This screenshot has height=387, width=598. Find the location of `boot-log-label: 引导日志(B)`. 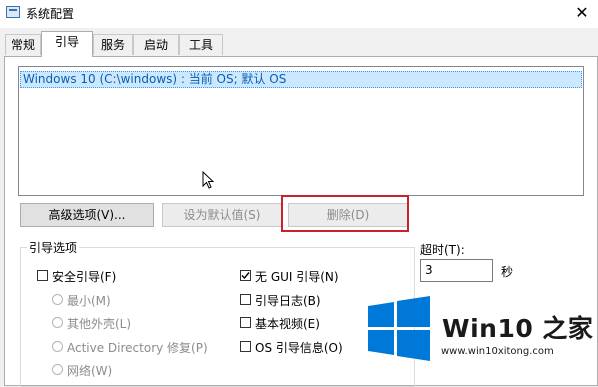

boot-log-label: 引导日志(B) is located at coordinates (288, 301).